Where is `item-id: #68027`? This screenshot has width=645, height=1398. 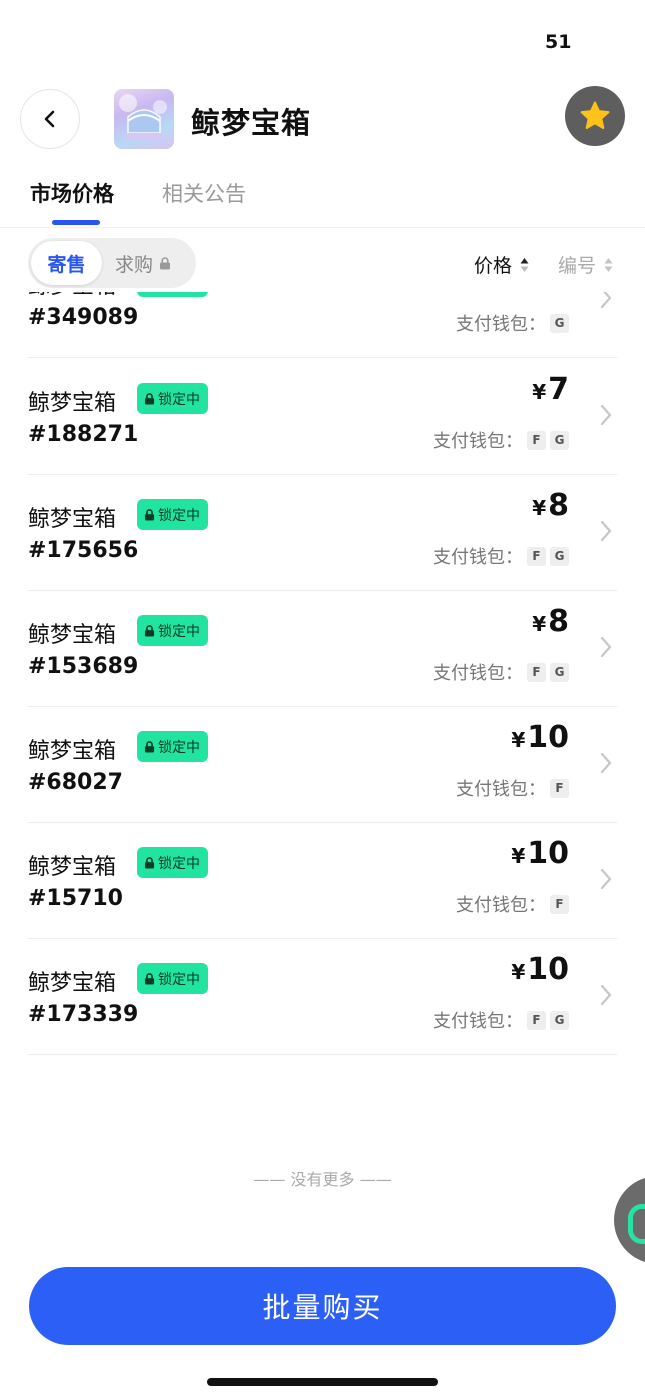
item-id: #68027 is located at coordinates (75, 782).